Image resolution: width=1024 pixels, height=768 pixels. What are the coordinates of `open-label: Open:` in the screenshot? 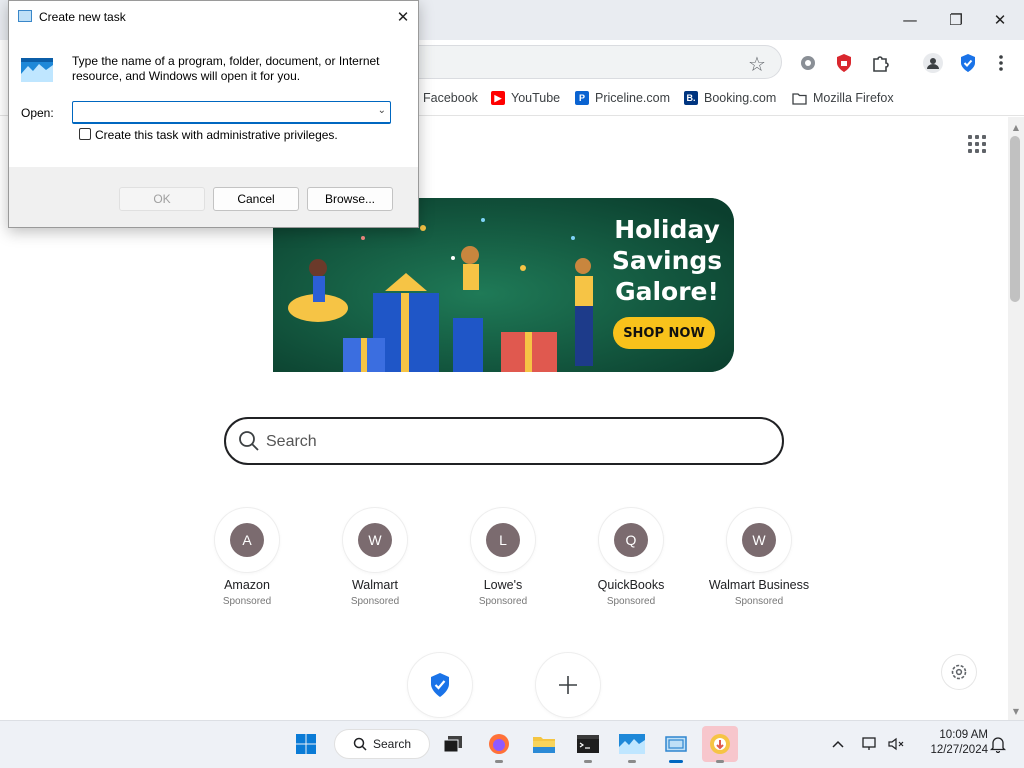 It's located at (37, 113).